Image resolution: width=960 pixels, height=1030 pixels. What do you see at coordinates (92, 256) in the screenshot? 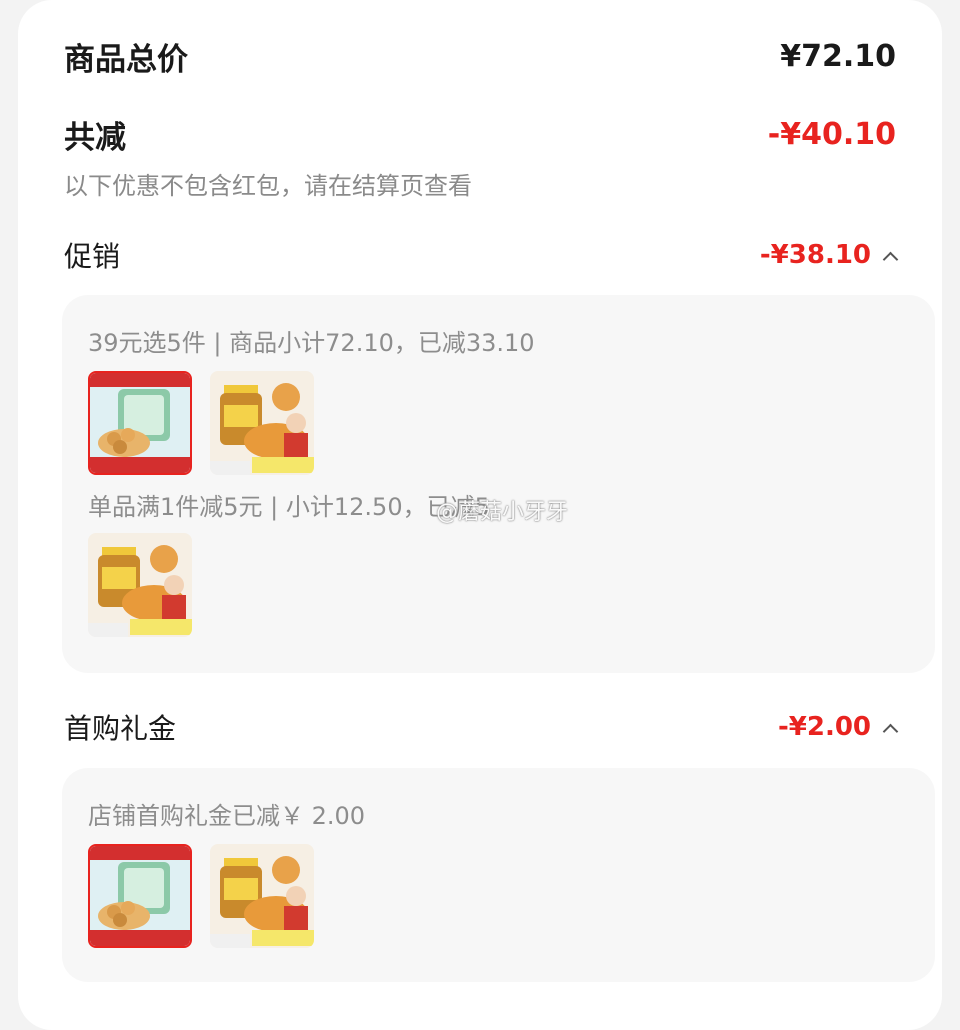
I see `promo-label: 促销` at bounding box center [92, 256].